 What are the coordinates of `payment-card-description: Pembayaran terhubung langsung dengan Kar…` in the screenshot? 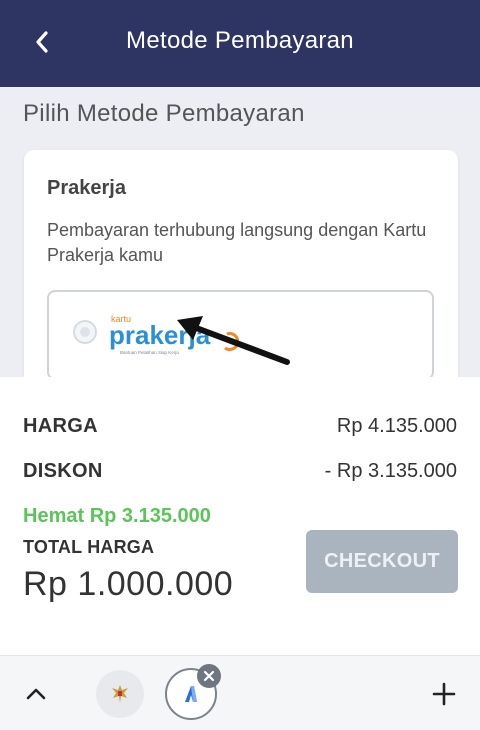 It's located at (237, 242).